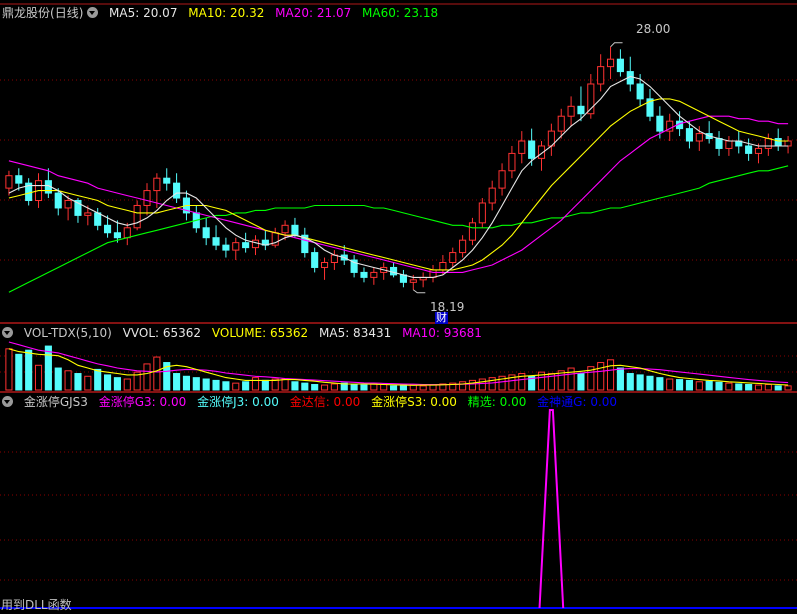  I want to click on sig-s3-label: 金涨停S3: 0.00, so click(414, 402).